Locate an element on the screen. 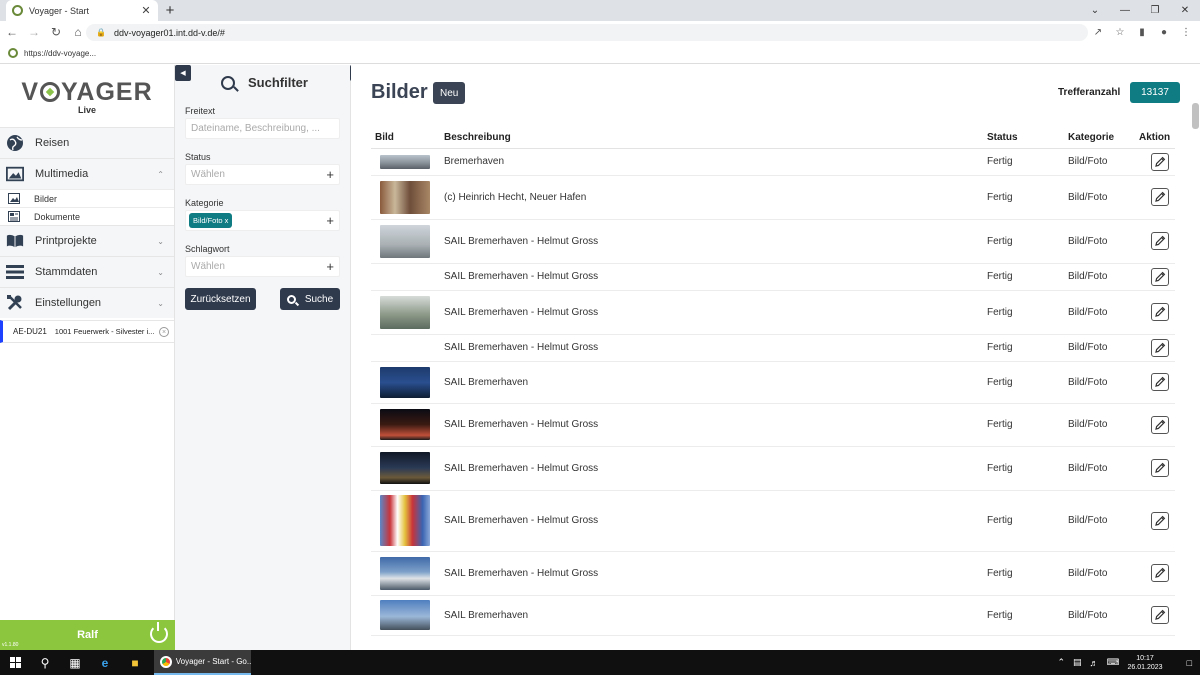 The height and width of the screenshot is (675, 1200). tab-search-icon: ⌄ is located at coordinates (1095, 10).